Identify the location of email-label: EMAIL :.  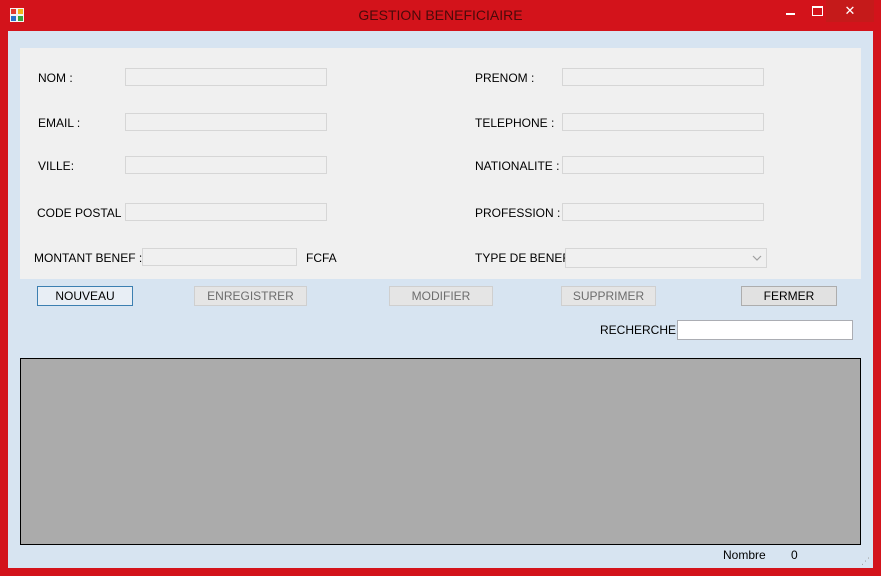
(59, 123).